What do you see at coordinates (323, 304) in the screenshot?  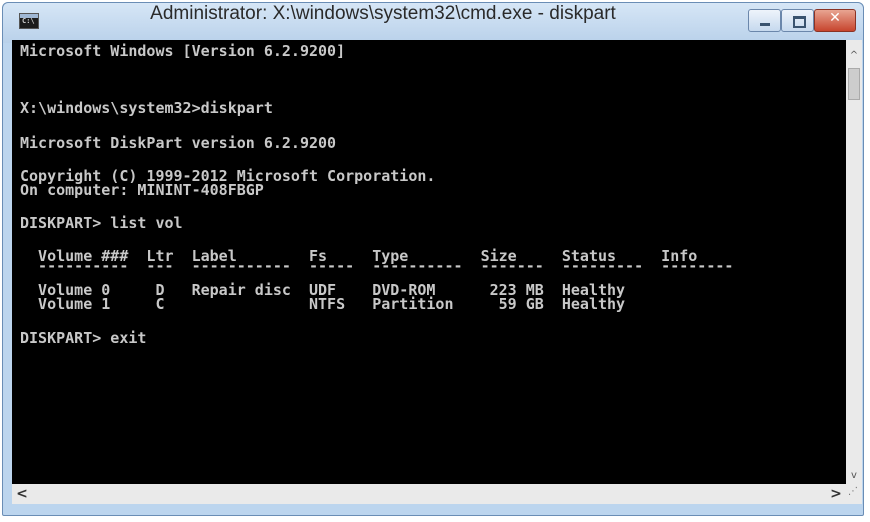 I see `console-line: Volume 1 C NTFS Partition 59 GB Healthy` at bounding box center [323, 304].